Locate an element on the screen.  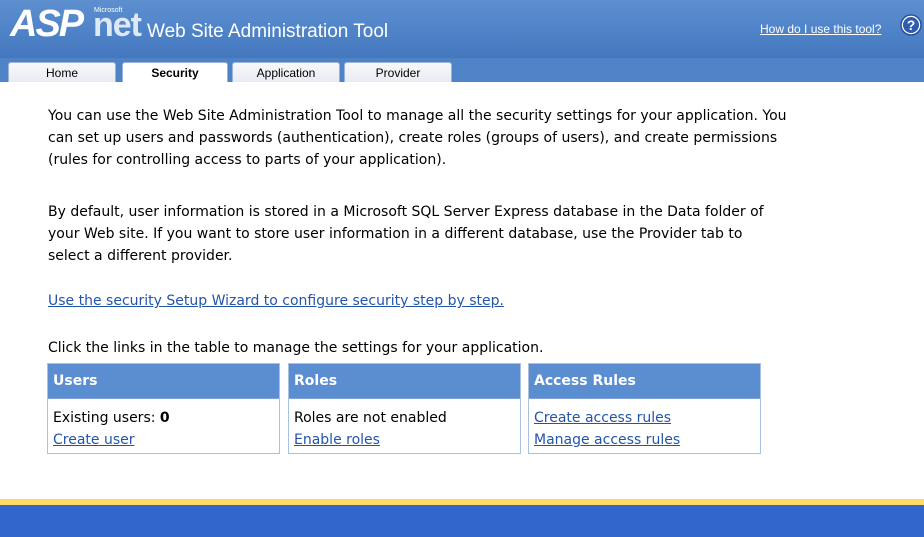
users-panel-header: Users is located at coordinates (163, 381).